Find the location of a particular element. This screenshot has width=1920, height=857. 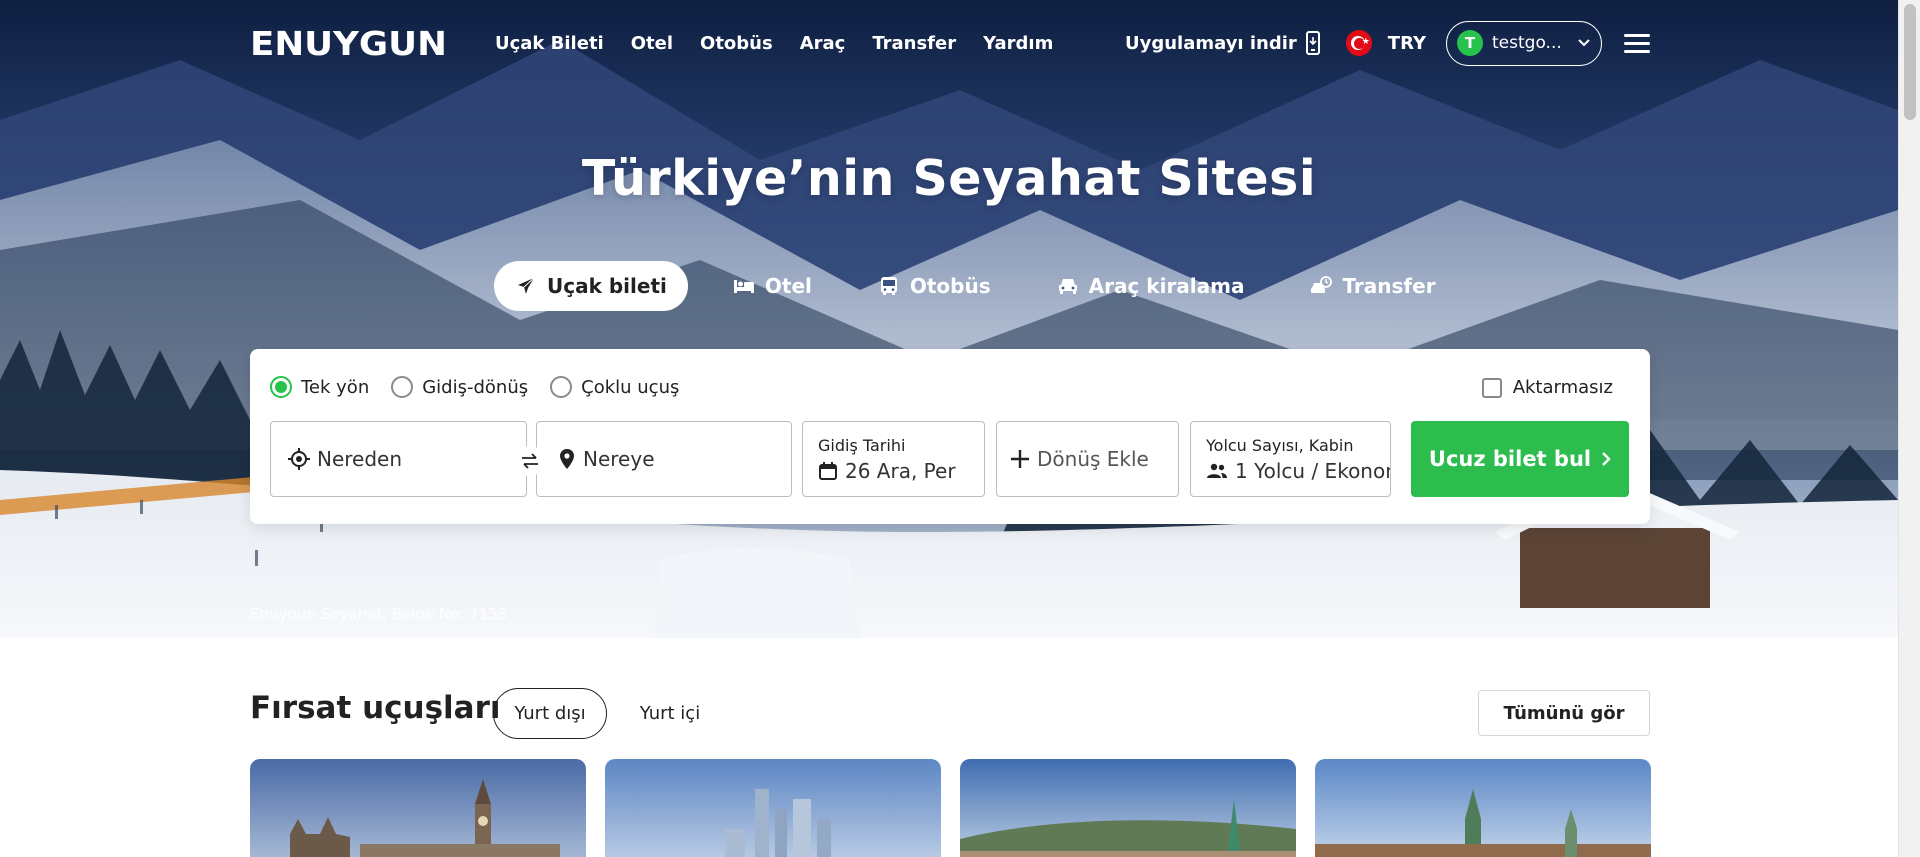

nav-item-transfer: Transfer is located at coordinates (914, 43).